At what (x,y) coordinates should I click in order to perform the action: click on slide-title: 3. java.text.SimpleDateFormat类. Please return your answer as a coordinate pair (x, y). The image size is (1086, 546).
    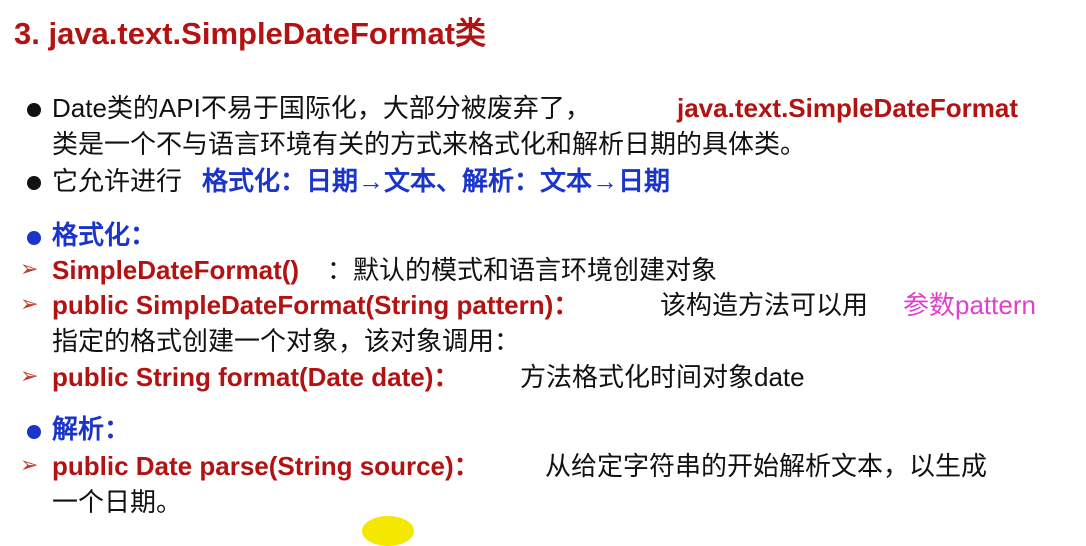
    Looking at the image, I should click on (250, 33).